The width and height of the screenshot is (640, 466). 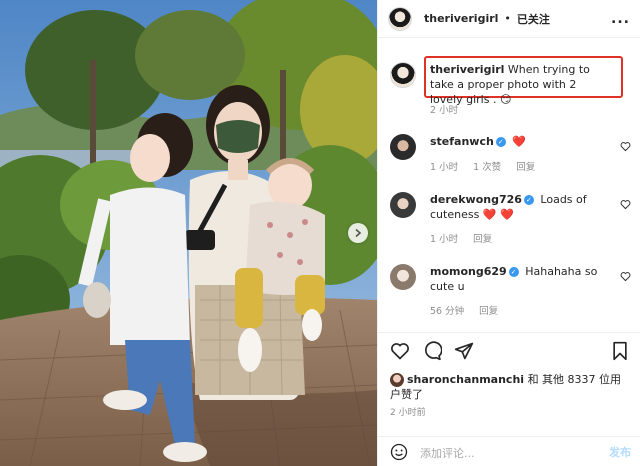 I want to click on comment-likes-count: 1 次赞, so click(x=487, y=167).